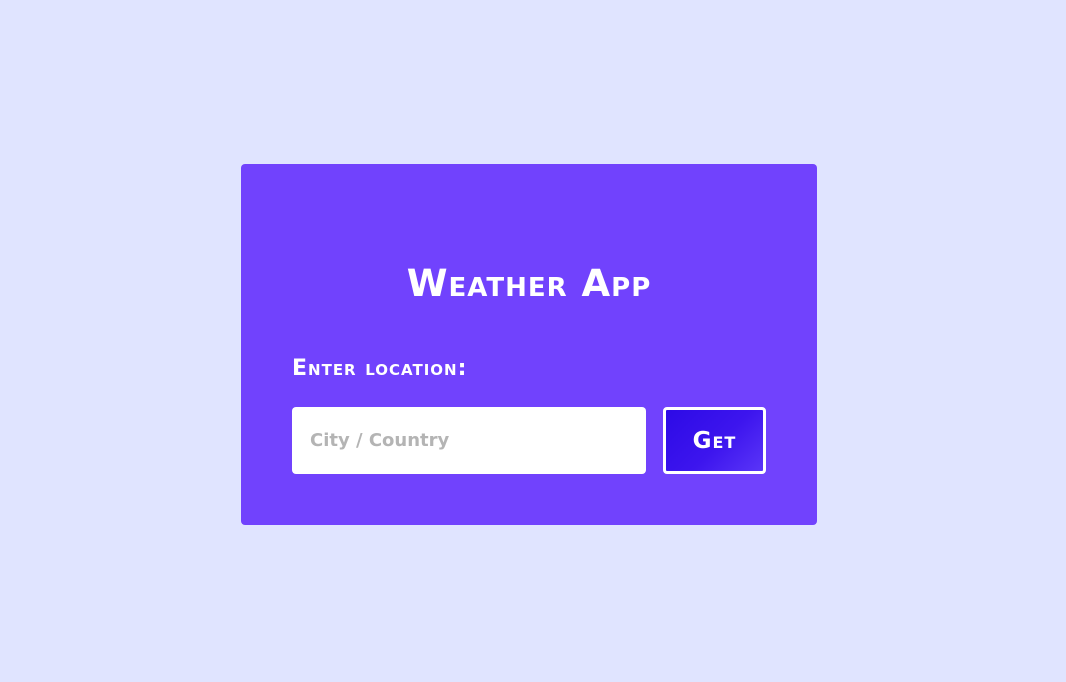 This screenshot has height=682, width=1066. Describe the element at coordinates (714, 440) in the screenshot. I see `get-button: Get` at that location.